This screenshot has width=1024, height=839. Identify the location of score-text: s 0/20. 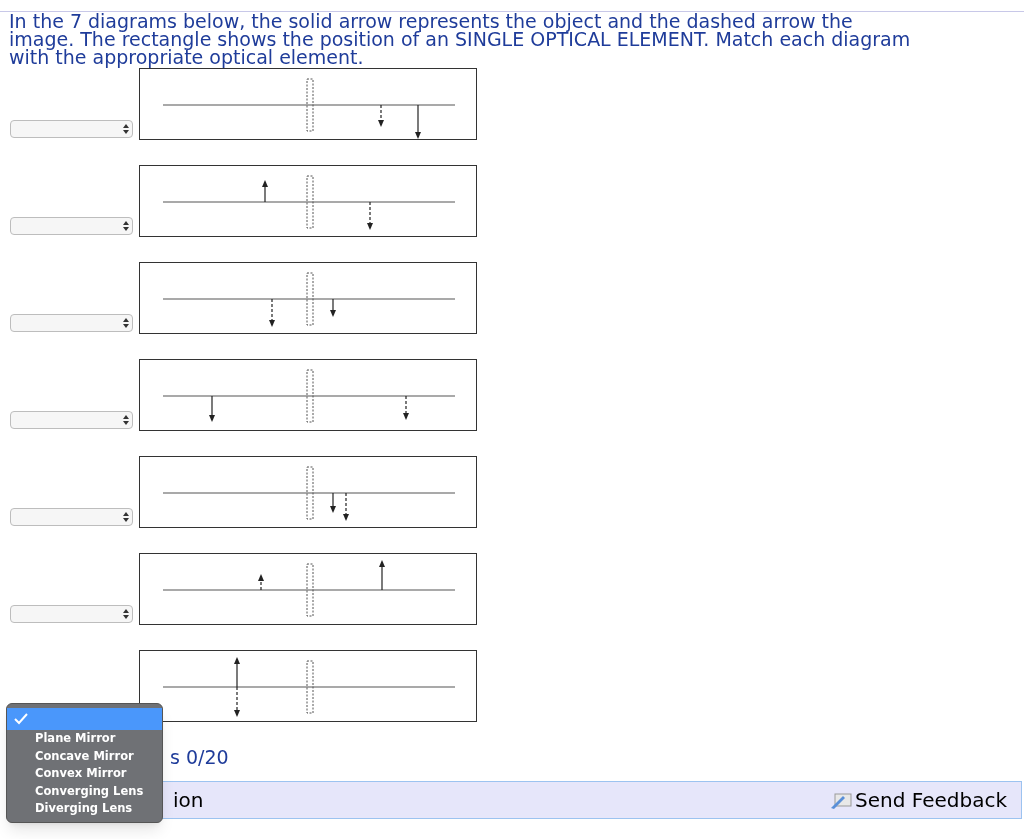
(200, 757).